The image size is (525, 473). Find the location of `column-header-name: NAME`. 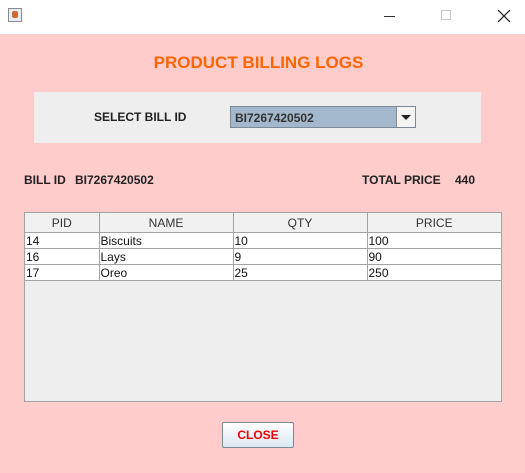

column-header-name: NAME is located at coordinates (166, 223).